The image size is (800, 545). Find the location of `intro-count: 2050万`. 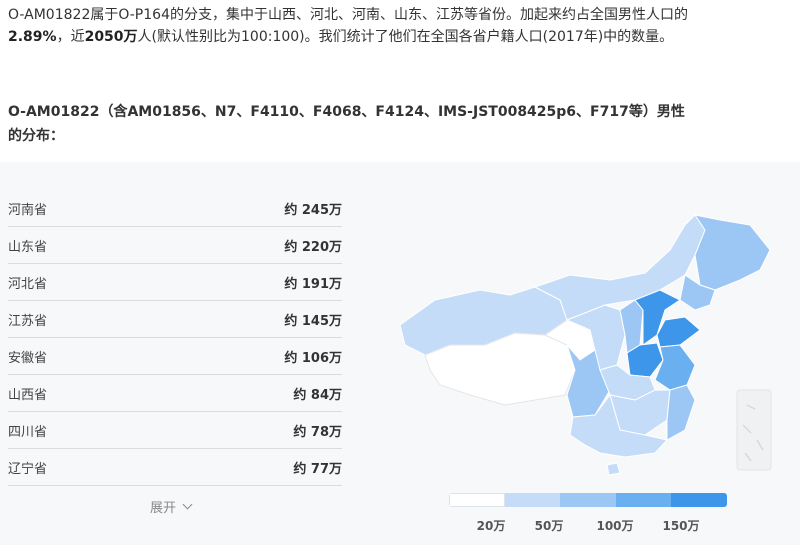

intro-count: 2050万 is located at coordinates (111, 37).